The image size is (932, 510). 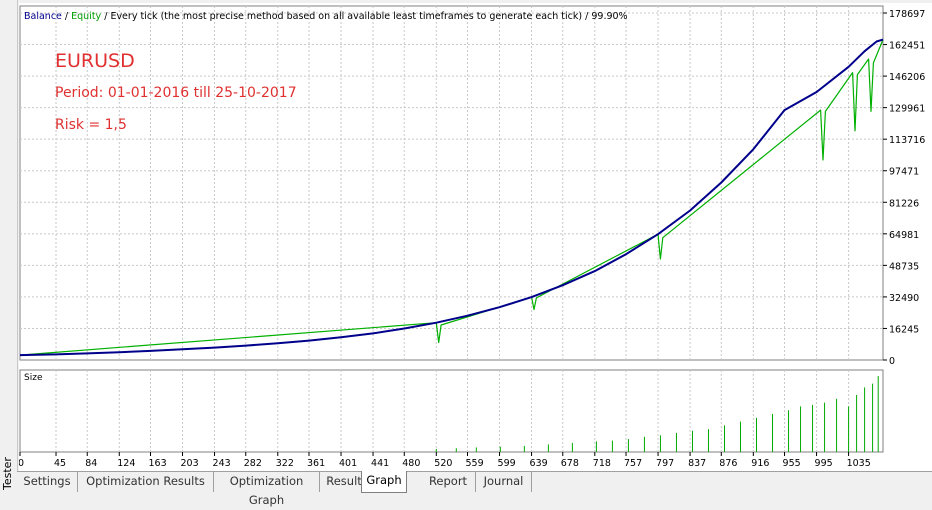 What do you see at coordinates (316, 463) in the screenshot?
I see `x-tick-label-9: 361` at bounding box center [316, 463].